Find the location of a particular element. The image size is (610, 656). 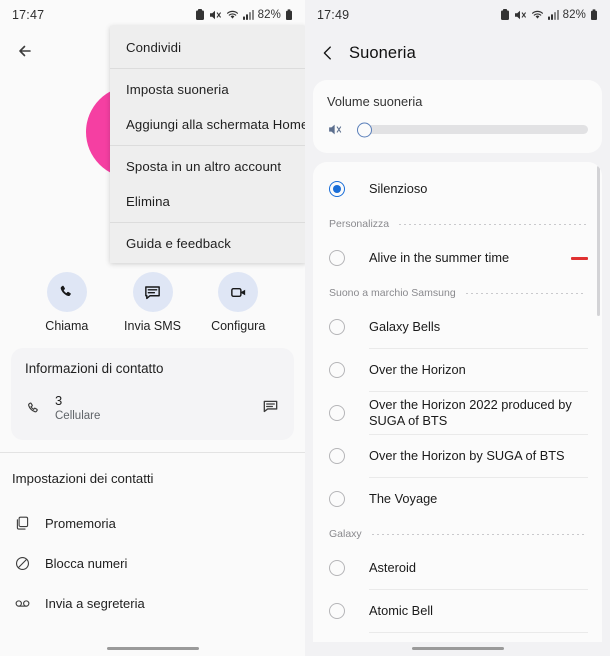

section-divider is located at coordinates (152, 452).